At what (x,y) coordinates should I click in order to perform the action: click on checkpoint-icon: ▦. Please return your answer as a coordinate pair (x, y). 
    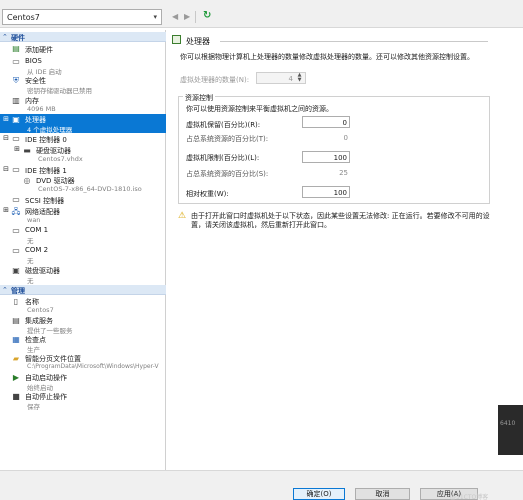
    Looking at the image, I should click on (16, 339).